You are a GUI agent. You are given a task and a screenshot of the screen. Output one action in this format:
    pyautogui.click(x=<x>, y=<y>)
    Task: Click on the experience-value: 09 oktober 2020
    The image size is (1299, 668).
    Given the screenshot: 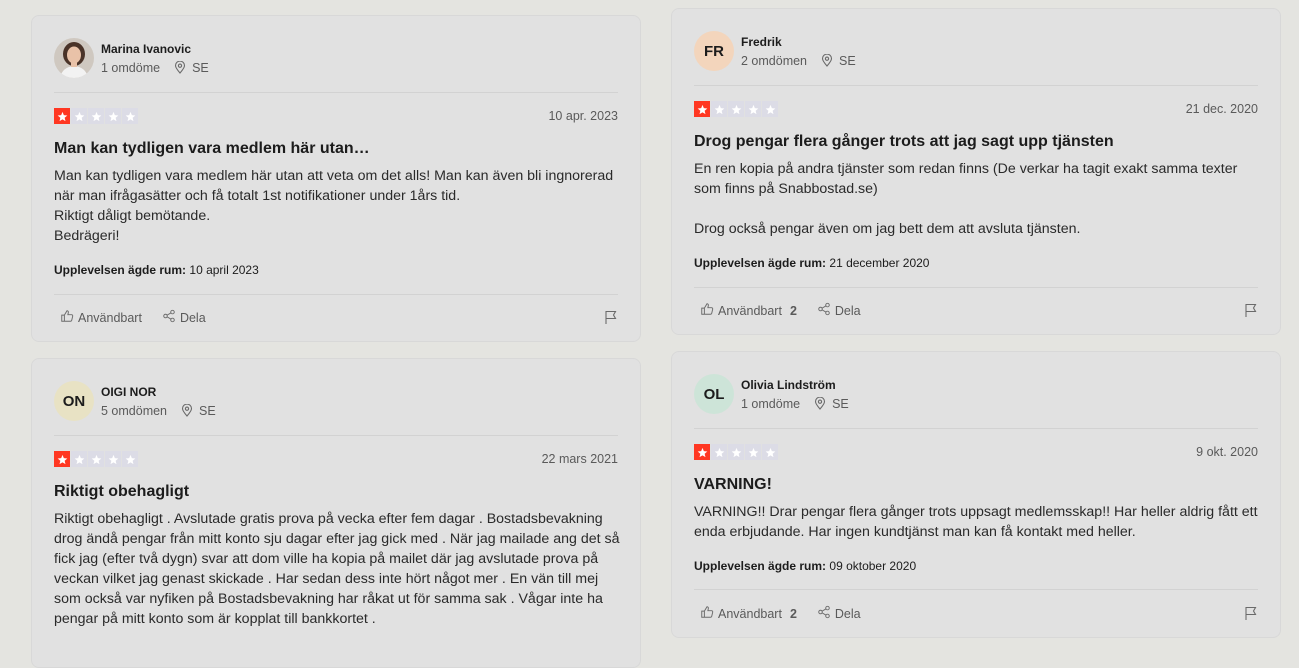 What is the action you would take?
    pyautogui.click(x=873, y=566)
    